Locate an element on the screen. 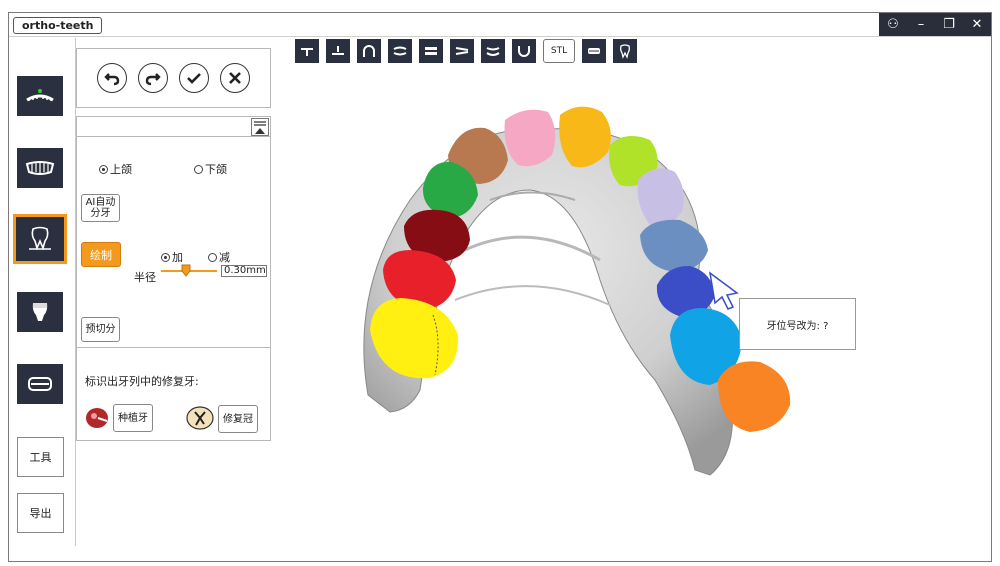  radius-label: 半径 is located at coordinates (145, 277).